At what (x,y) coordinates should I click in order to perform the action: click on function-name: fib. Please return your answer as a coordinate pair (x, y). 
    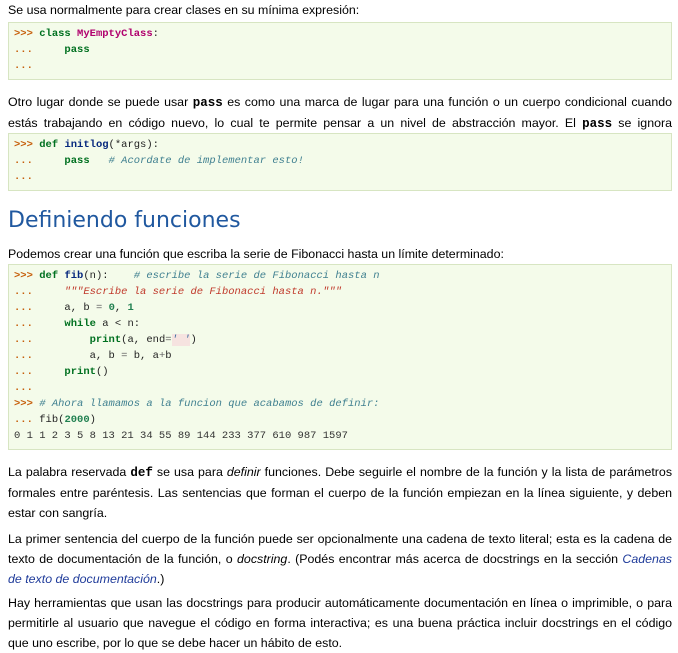
    Looking at the image, I should click on (74, 276).